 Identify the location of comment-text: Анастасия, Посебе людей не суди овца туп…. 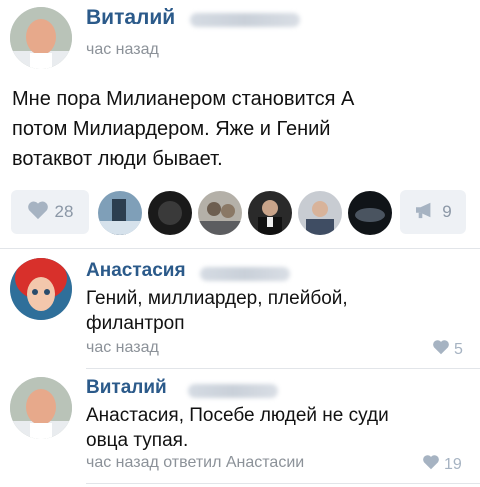
(237, 428).